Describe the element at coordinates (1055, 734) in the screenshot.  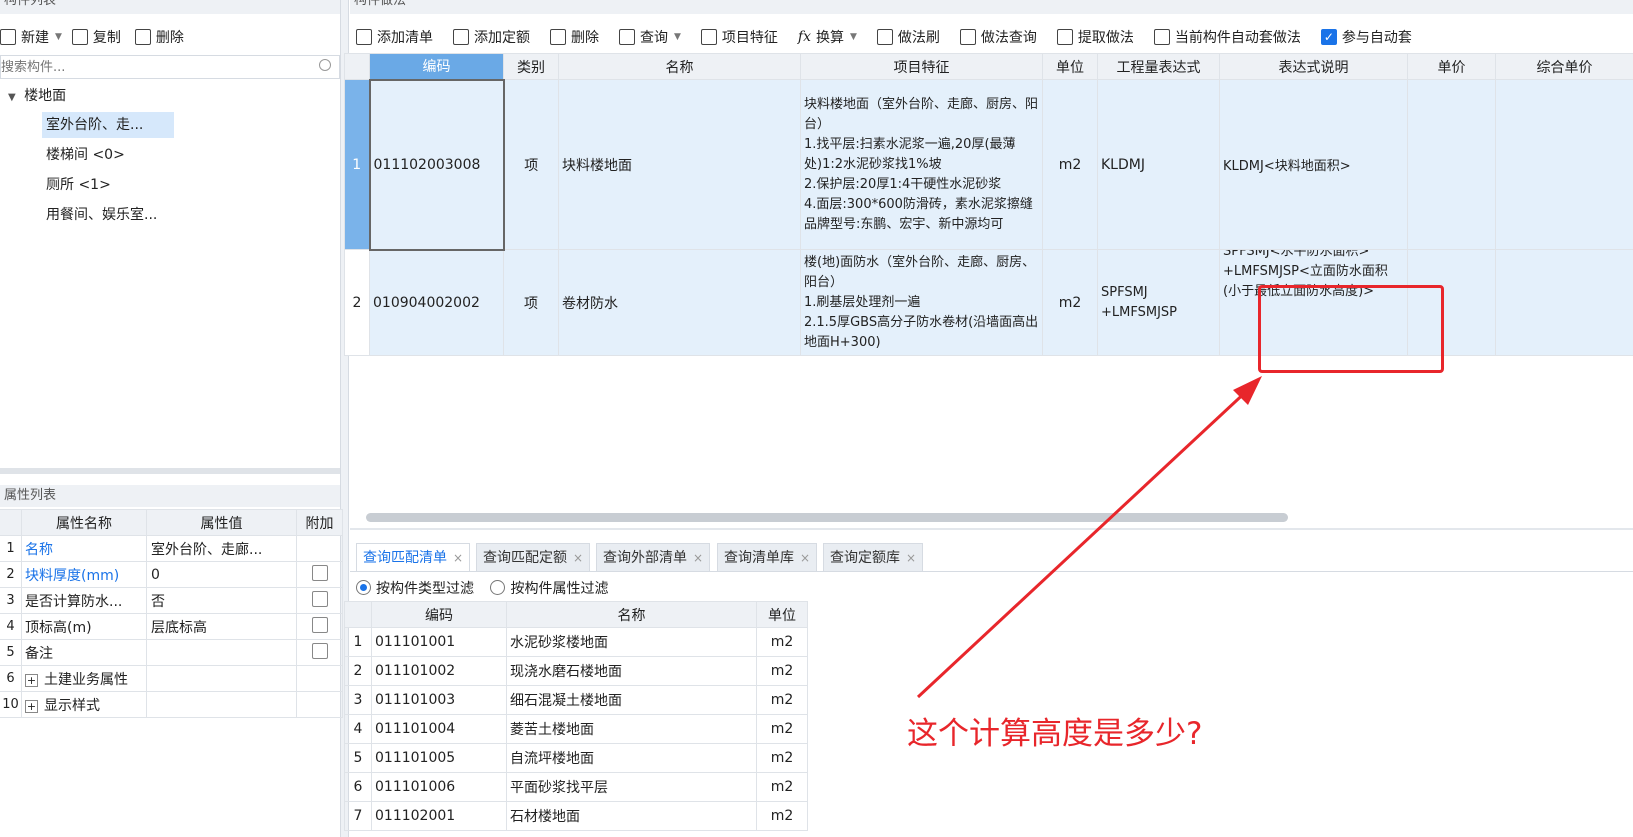
I see `annotation-question: 这个计算高度是多少?` at that location.